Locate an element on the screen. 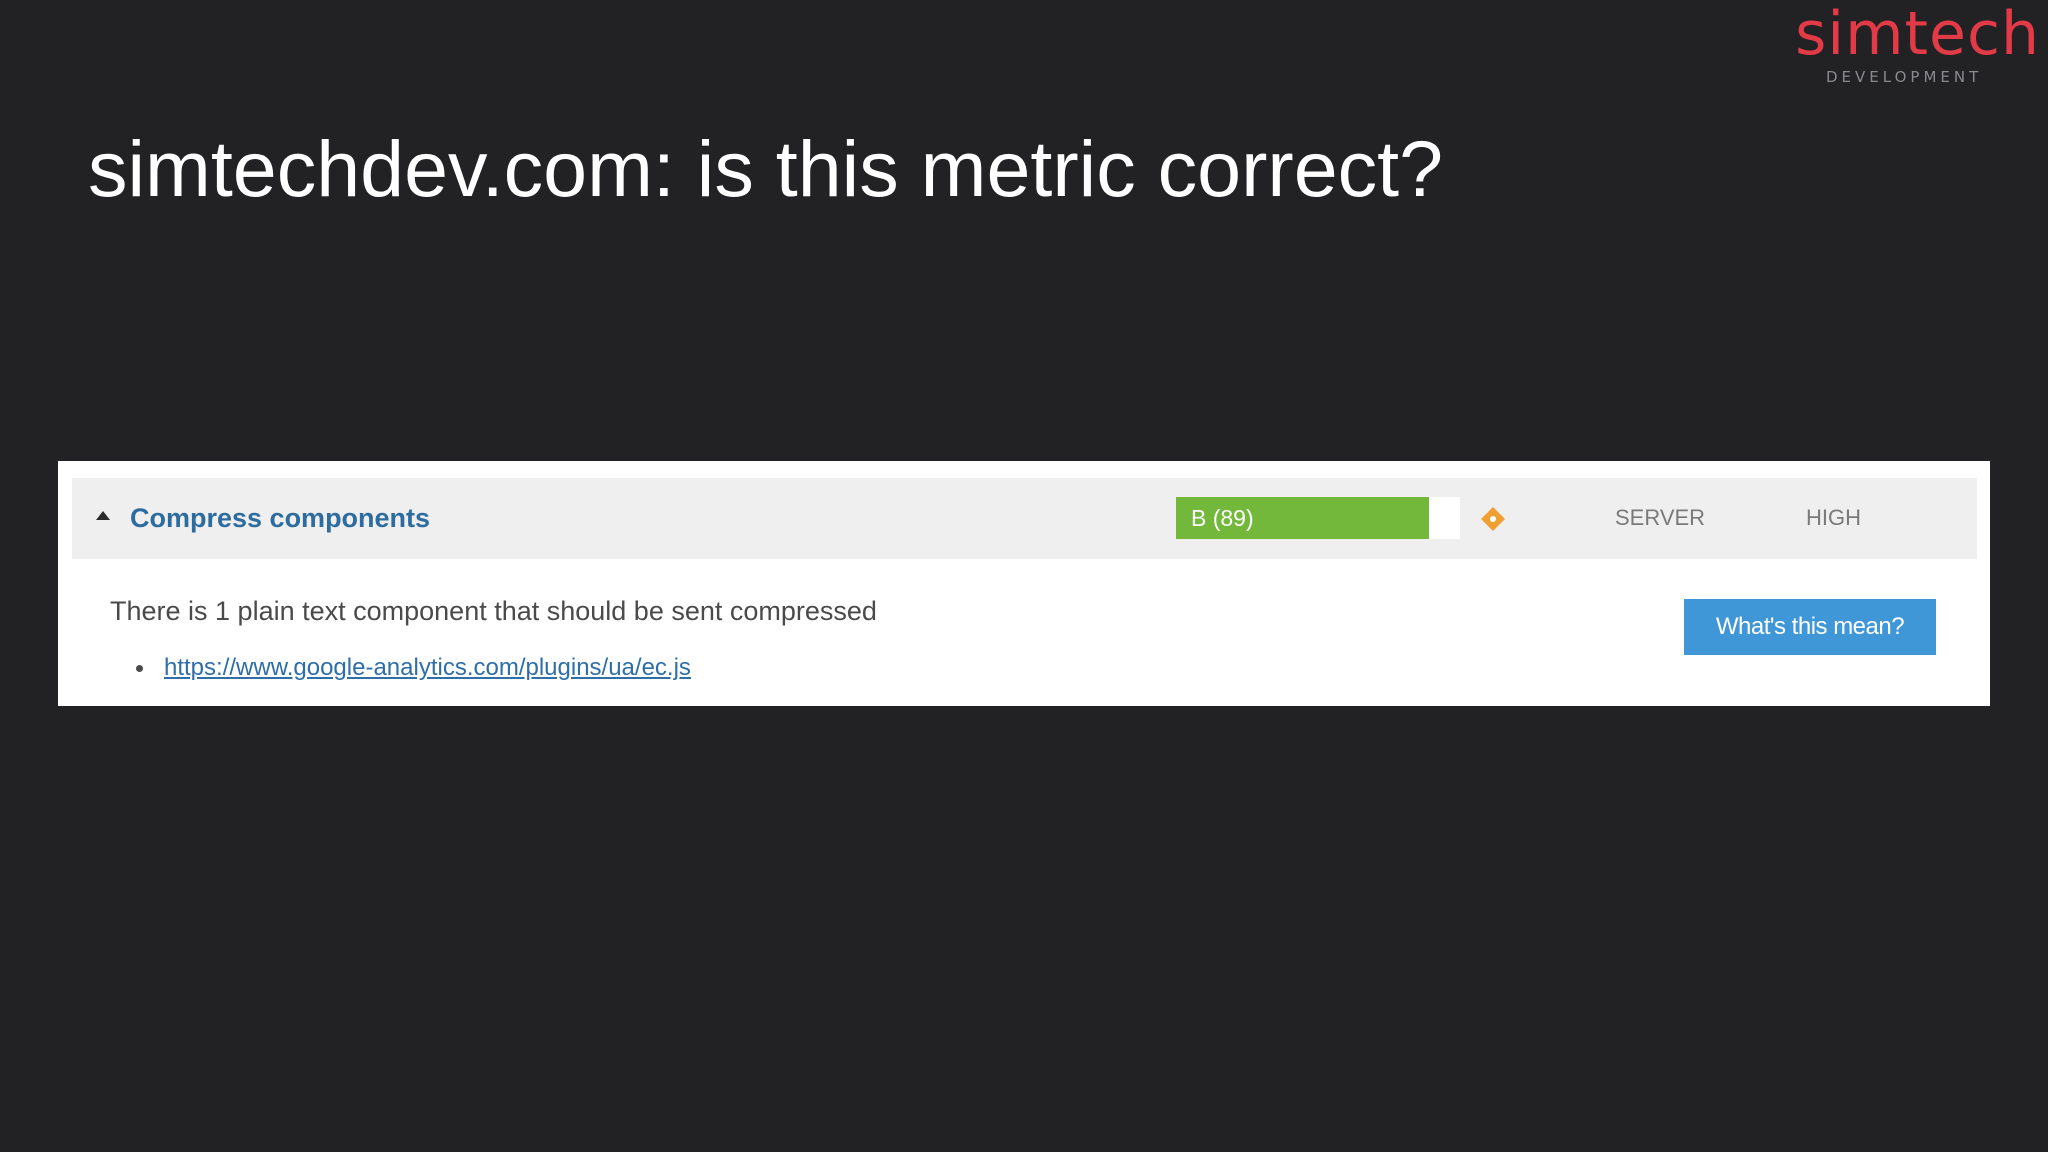 Image resolution: width=2048 pixels, height=1152 pixels. diamond-icon is located at coordinates (1493, 519).